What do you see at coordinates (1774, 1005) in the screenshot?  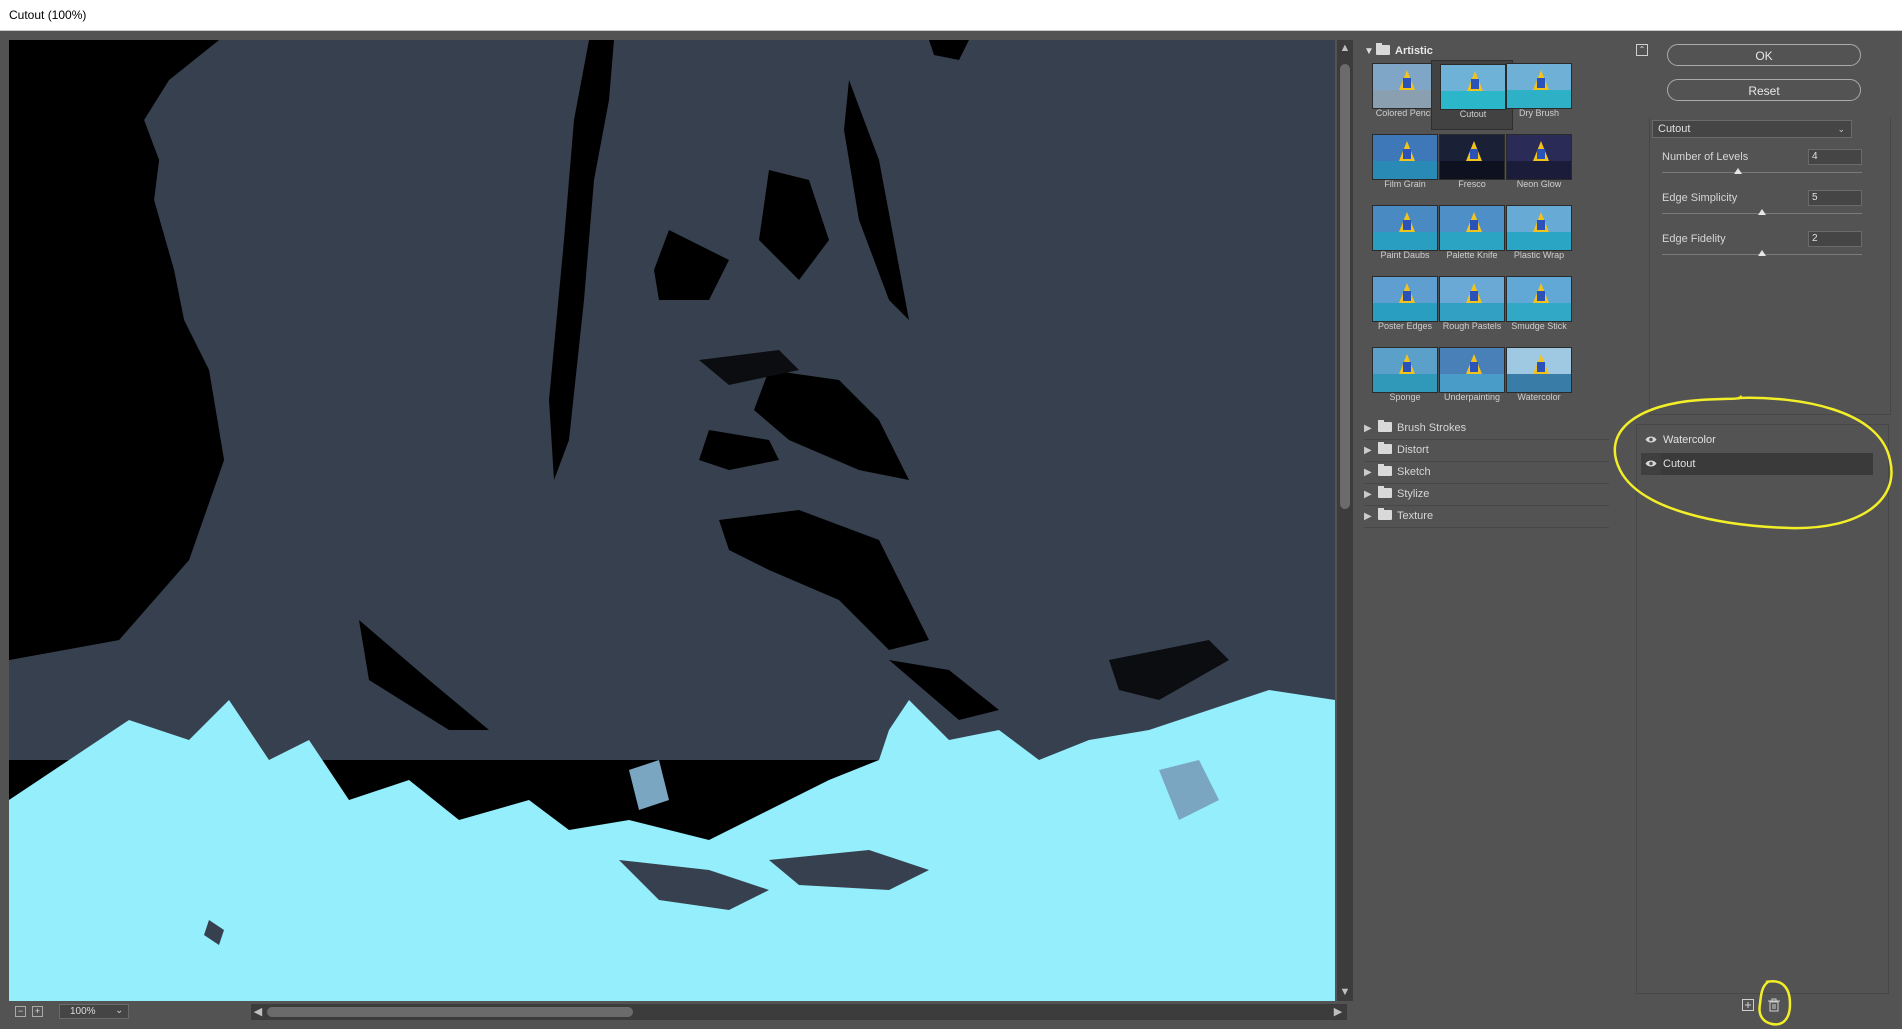 I see `delete-effect-layer-icon` at bounding box center [1774, 1005].